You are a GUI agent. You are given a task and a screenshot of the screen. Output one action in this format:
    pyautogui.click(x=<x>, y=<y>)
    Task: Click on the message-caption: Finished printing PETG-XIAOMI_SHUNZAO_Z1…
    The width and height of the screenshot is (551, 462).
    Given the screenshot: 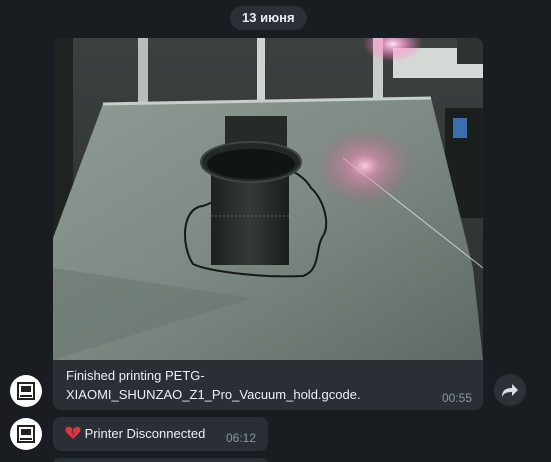 What is the action you would take?
    pyautogui.click(x=213, y=385)
    